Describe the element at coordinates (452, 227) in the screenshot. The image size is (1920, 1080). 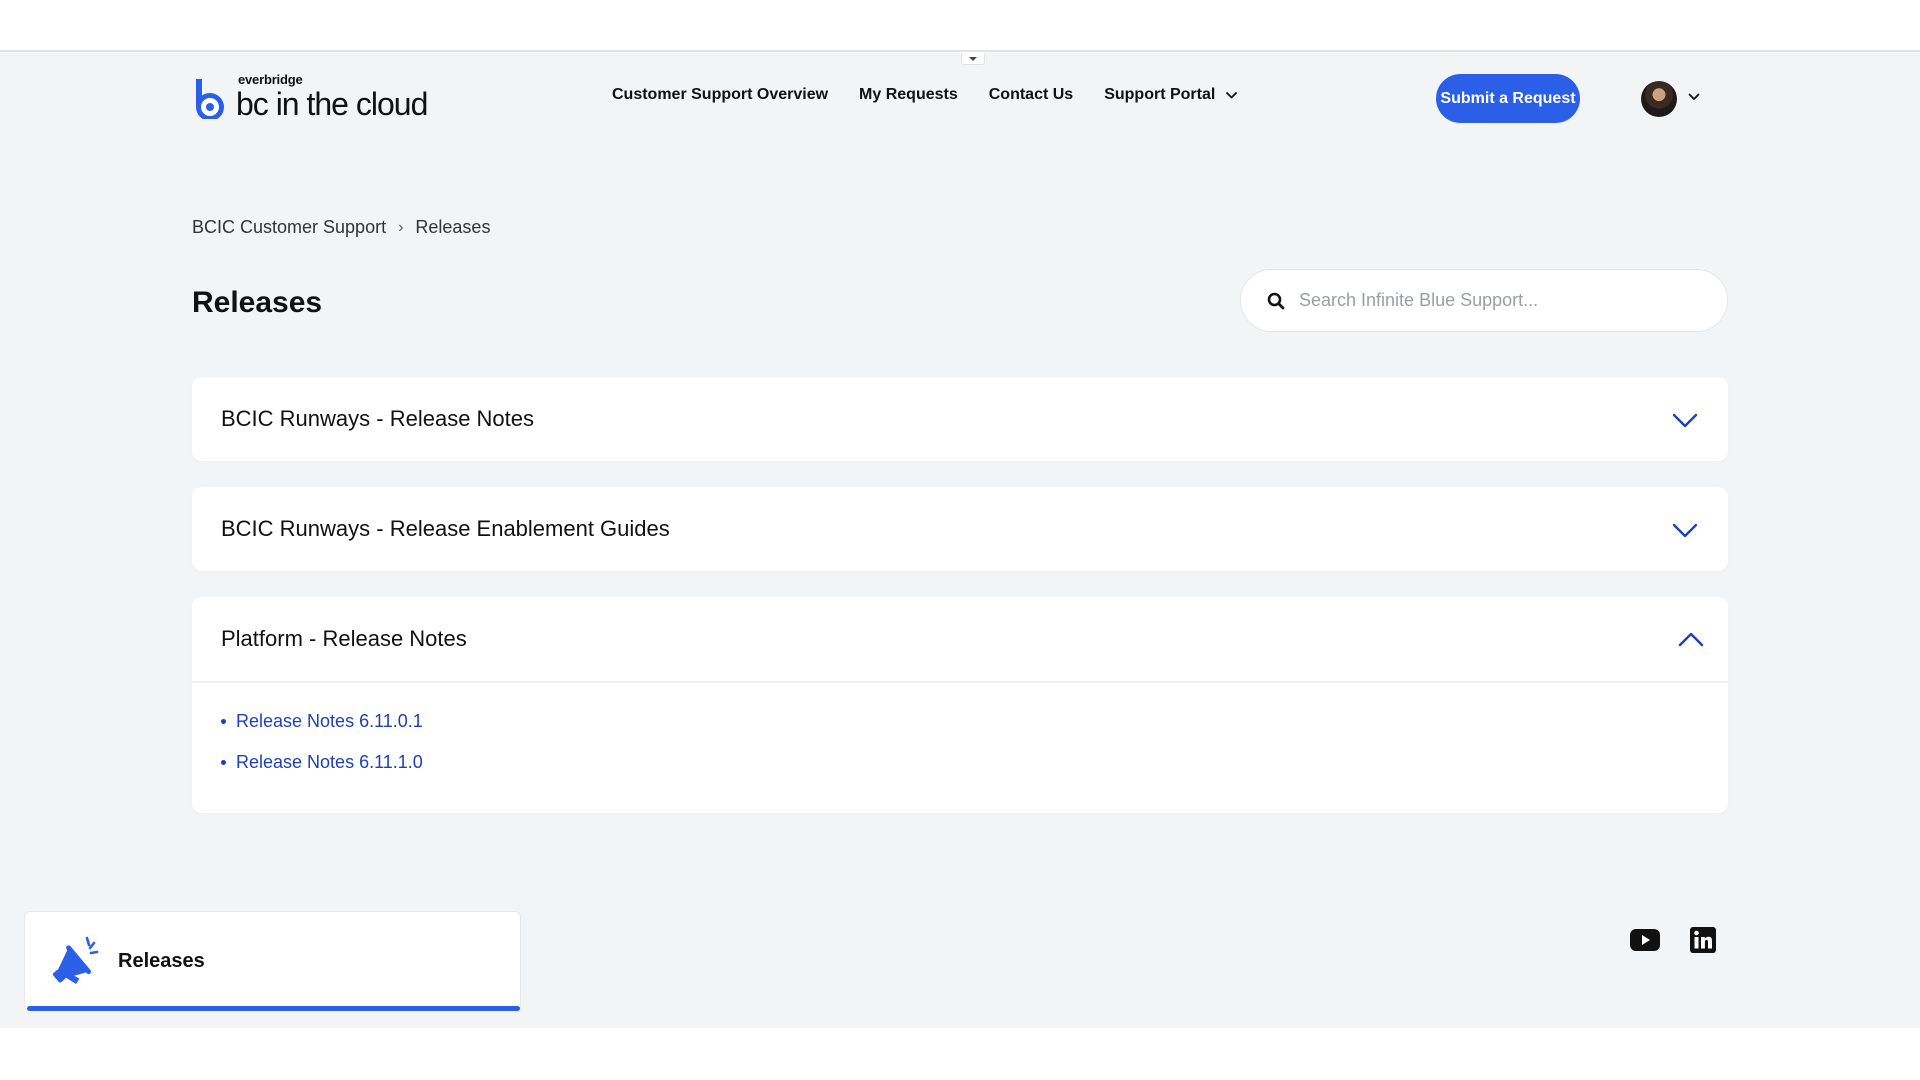
I see `breadcrumb-item-releases: Releases` at that location.